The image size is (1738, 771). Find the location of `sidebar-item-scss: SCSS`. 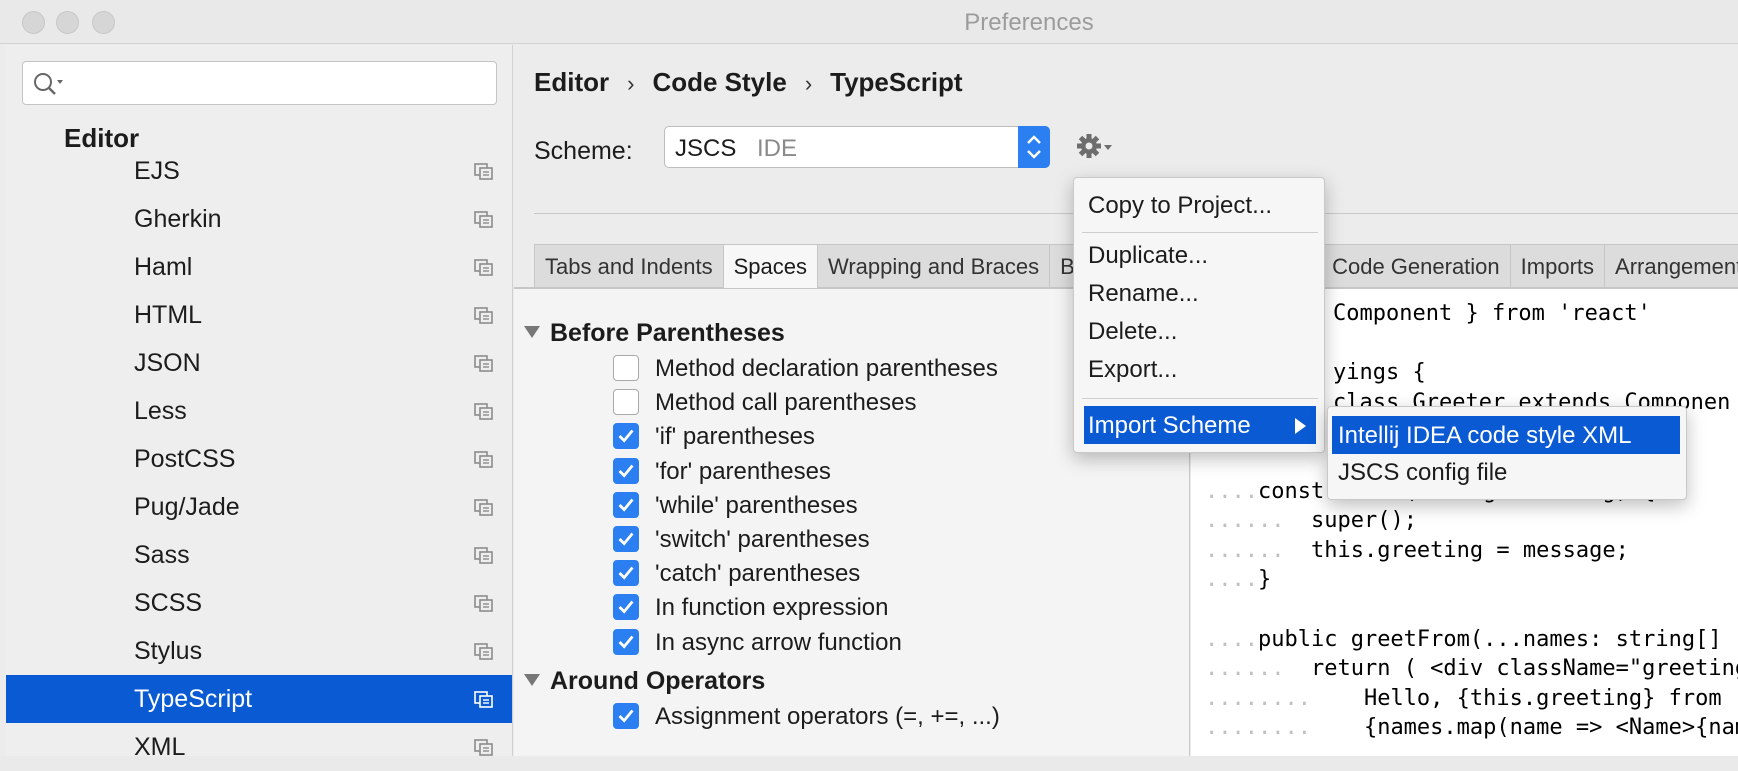

sidebar-item-scss: SCSS is located at coordinates (259, 603).